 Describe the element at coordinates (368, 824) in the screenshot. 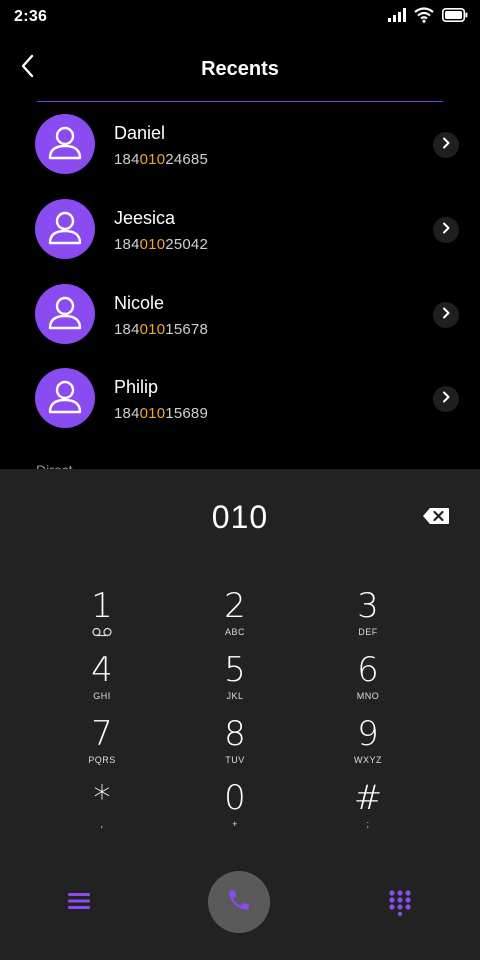

I see `key-letters: ;` at that location.